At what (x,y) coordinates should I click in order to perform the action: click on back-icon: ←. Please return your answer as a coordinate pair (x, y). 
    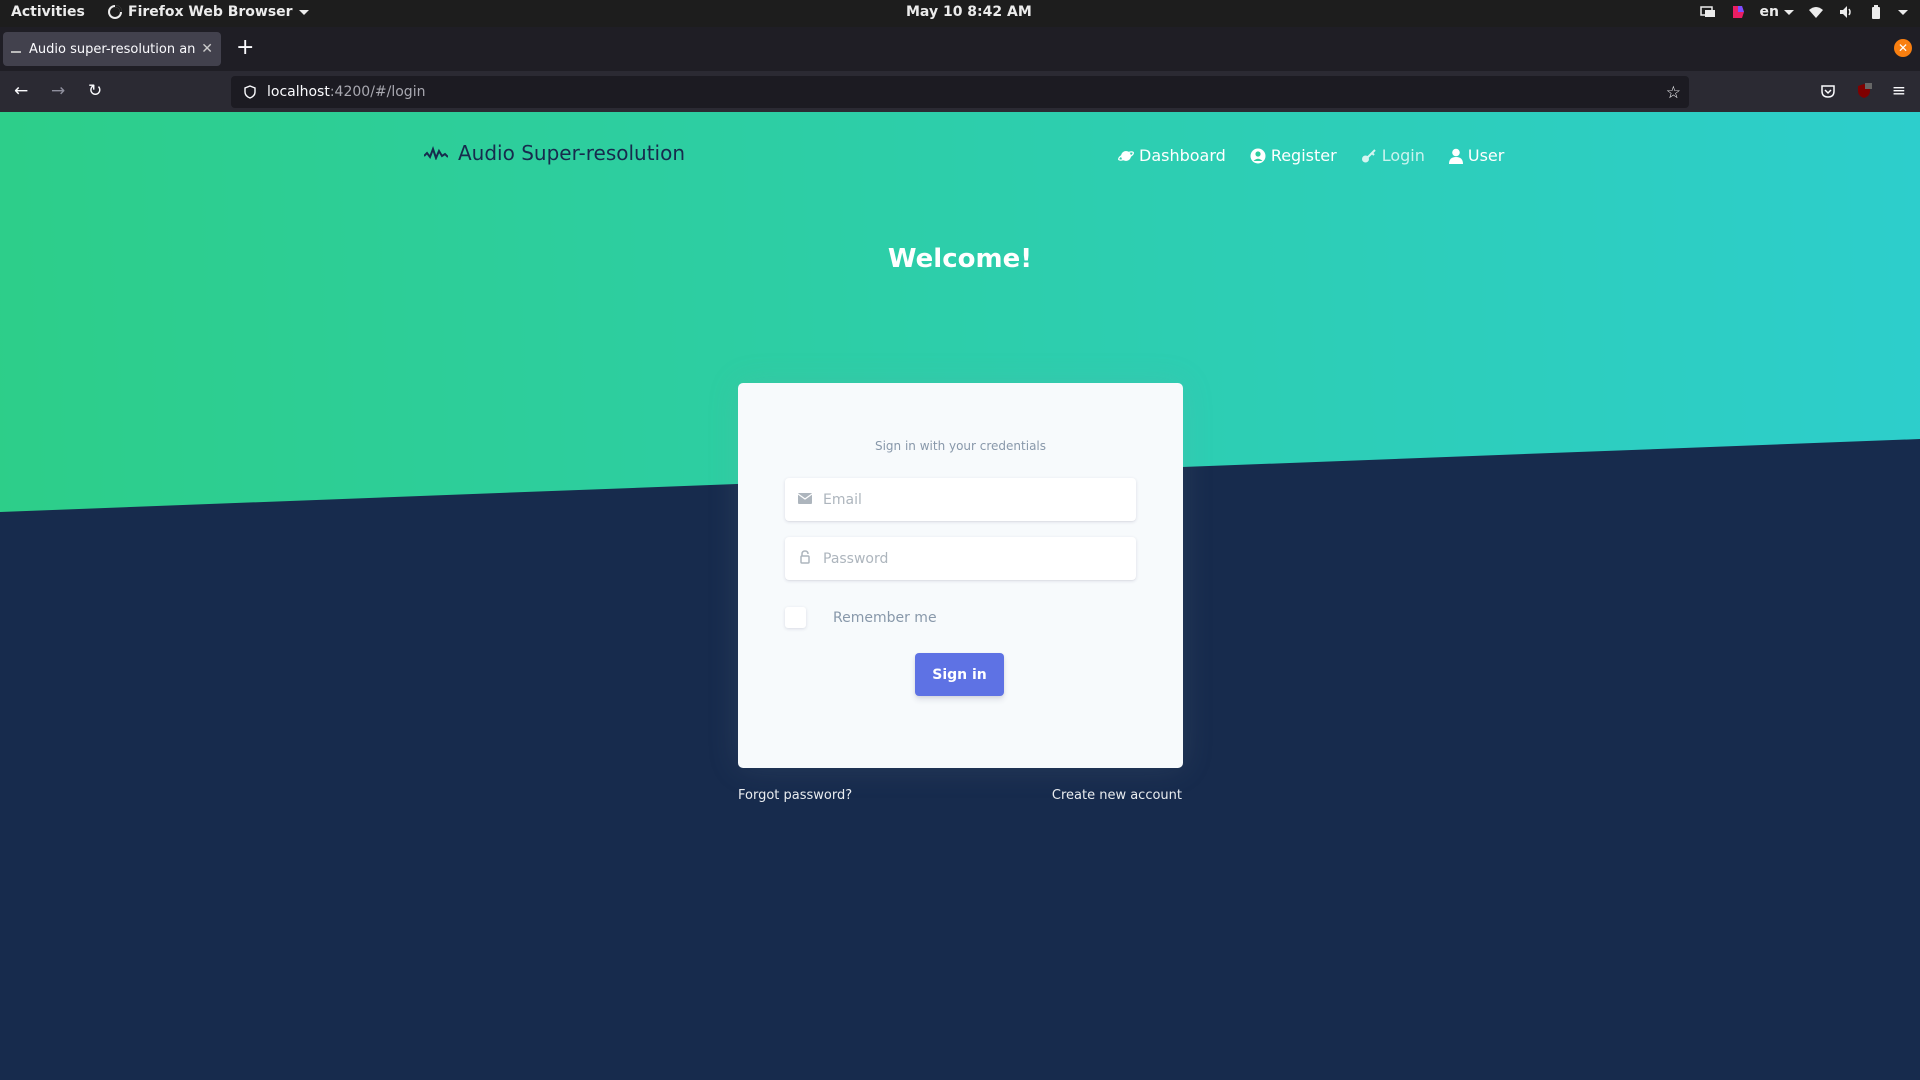
    Looking at the image, I should click on (21, 91).